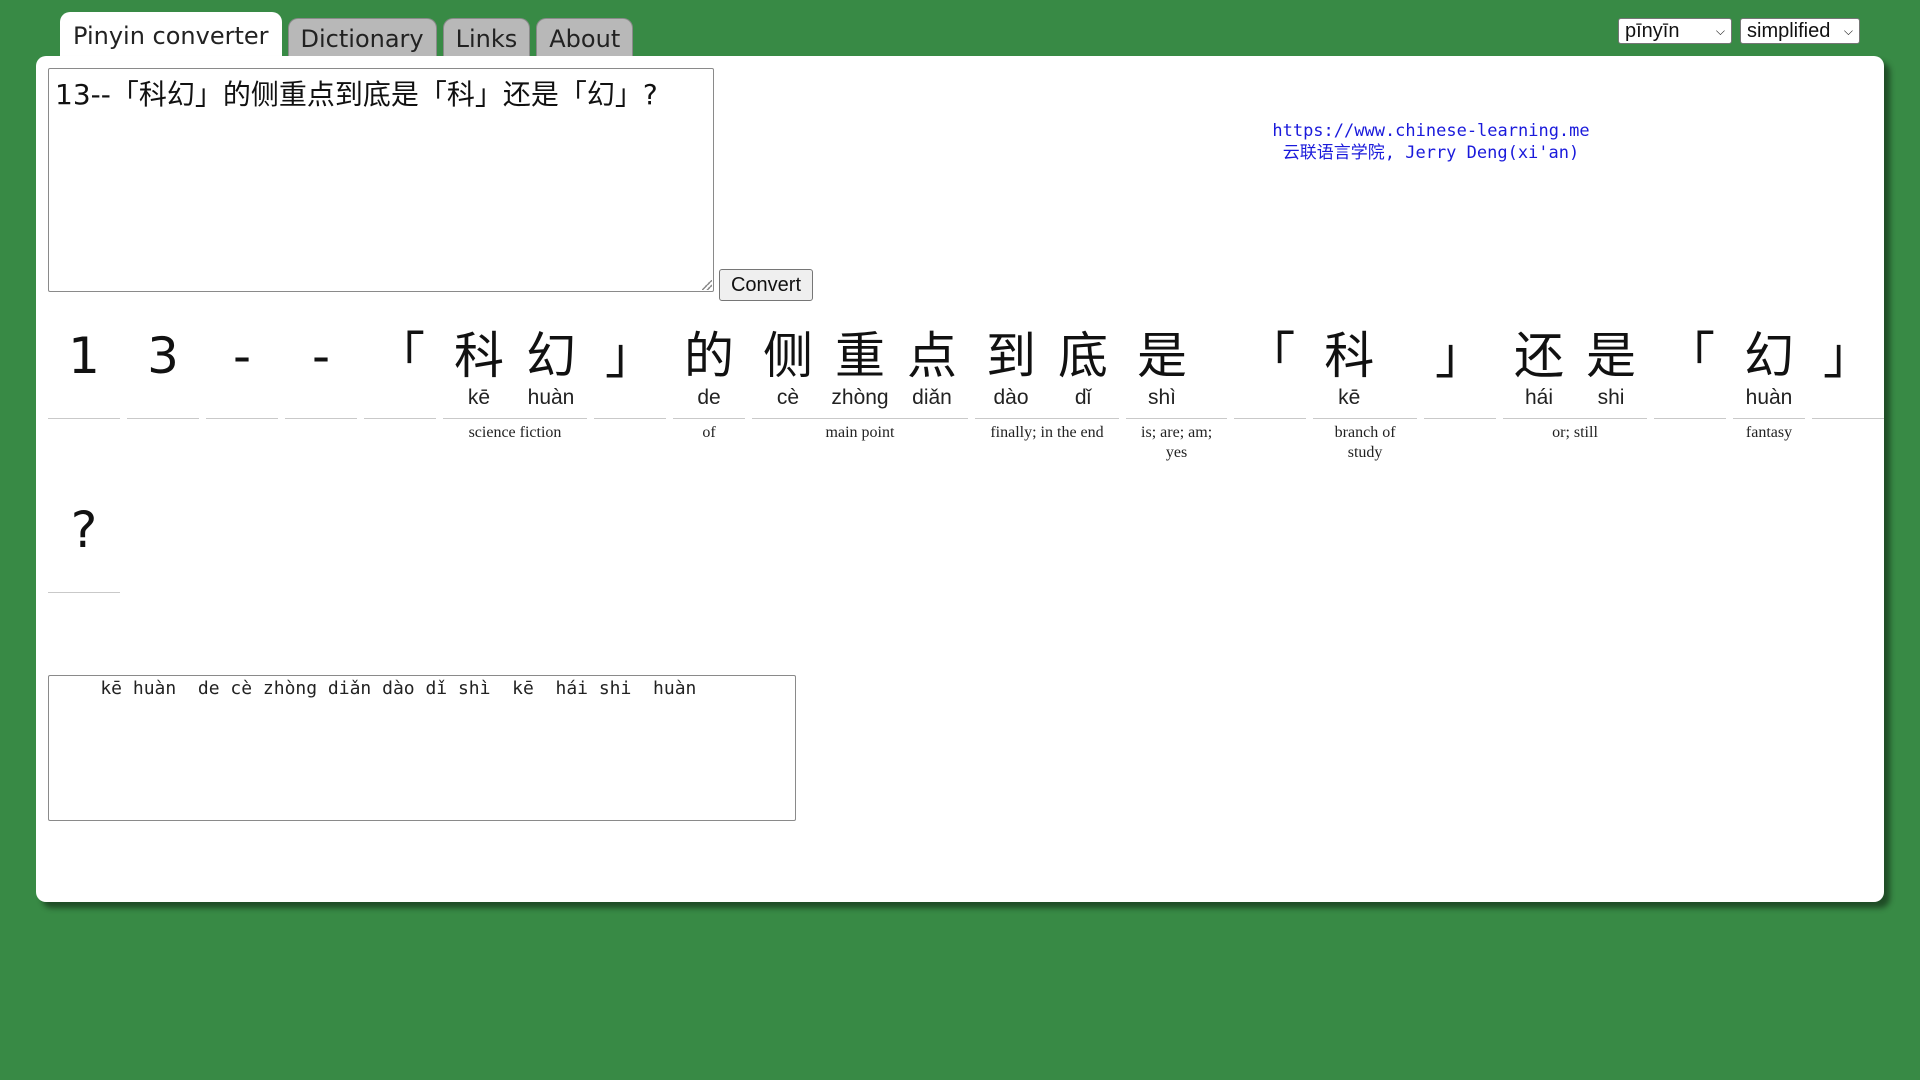 This screenshot has width=1920, height=1080. I want to click on tab-about: About, so click(585, 38).